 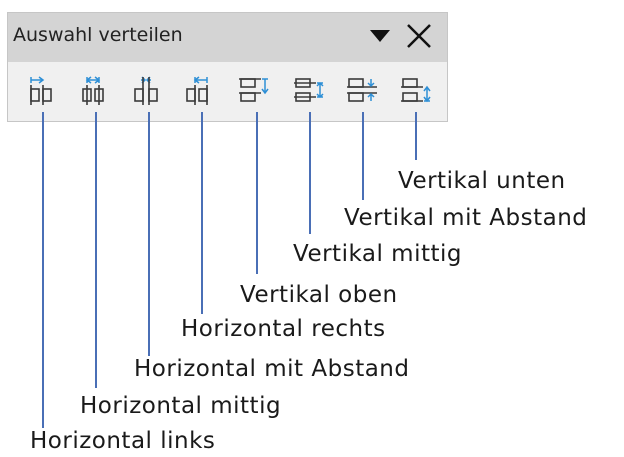 I want to click on distribute-vertical-spacing-button, so click(x=364, y=92).